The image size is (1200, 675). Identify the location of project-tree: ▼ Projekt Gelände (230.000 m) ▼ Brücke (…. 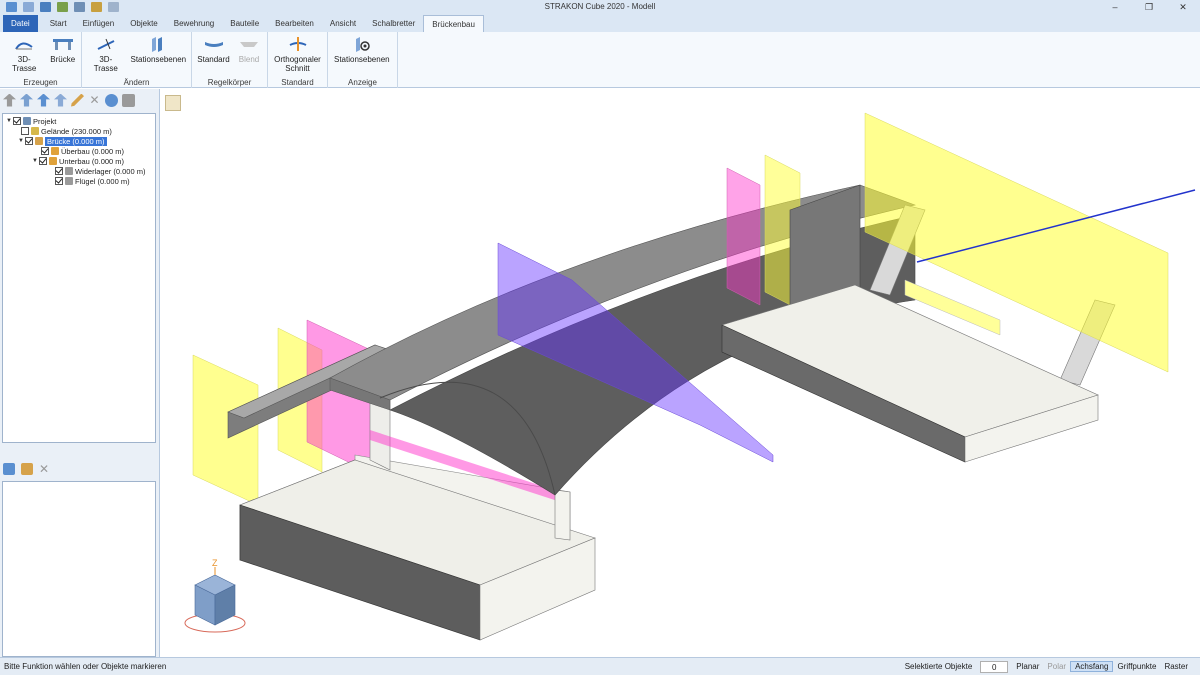
(79, 278).